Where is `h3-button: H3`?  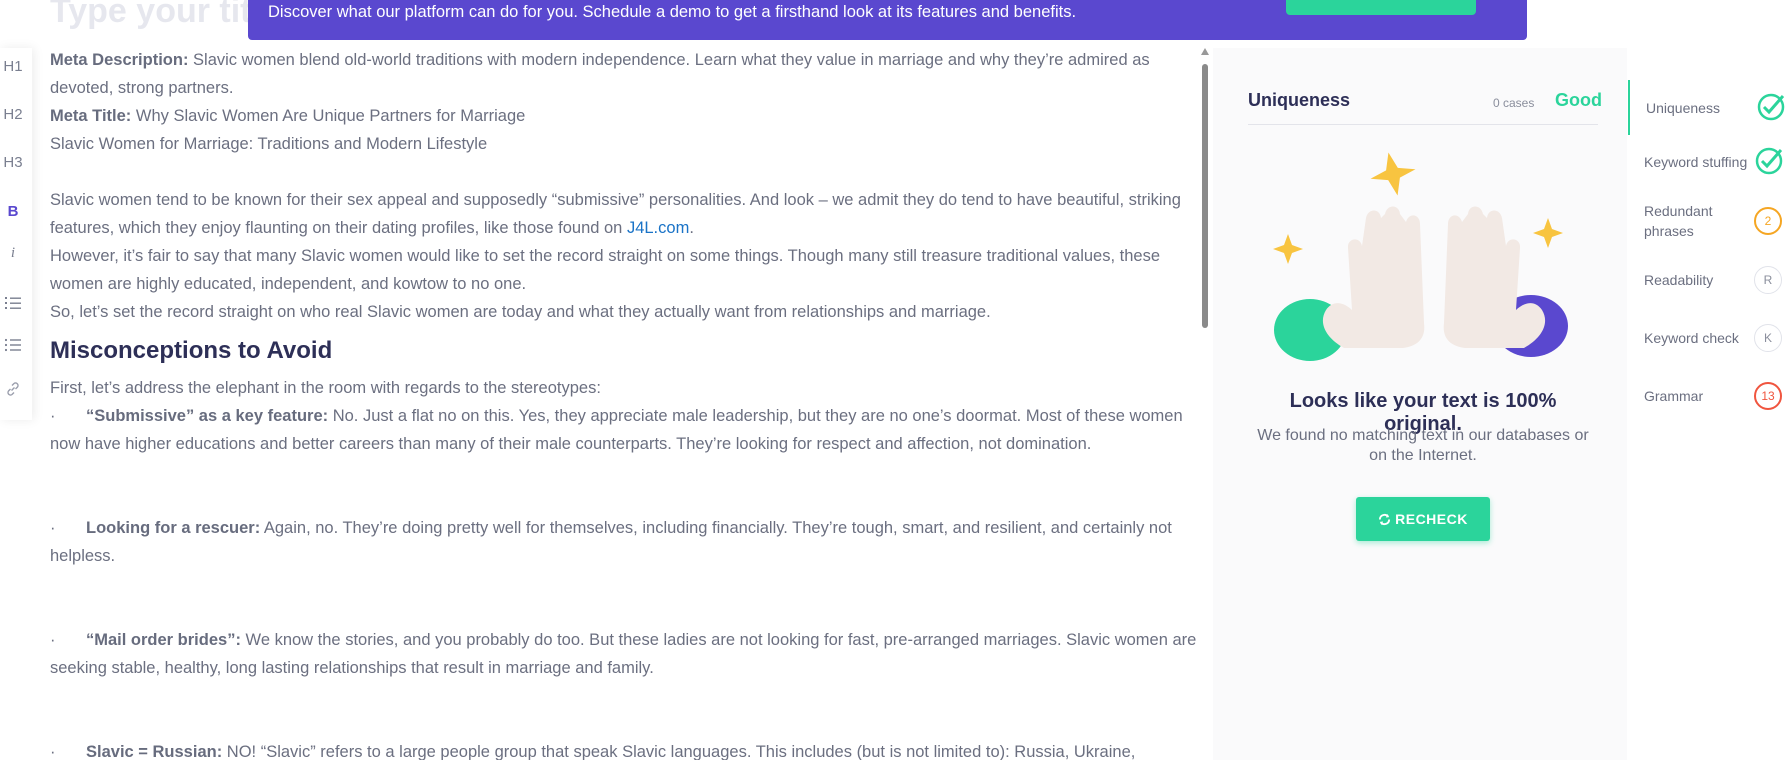 h3-button: H3 is located at coordinates (13, 162).